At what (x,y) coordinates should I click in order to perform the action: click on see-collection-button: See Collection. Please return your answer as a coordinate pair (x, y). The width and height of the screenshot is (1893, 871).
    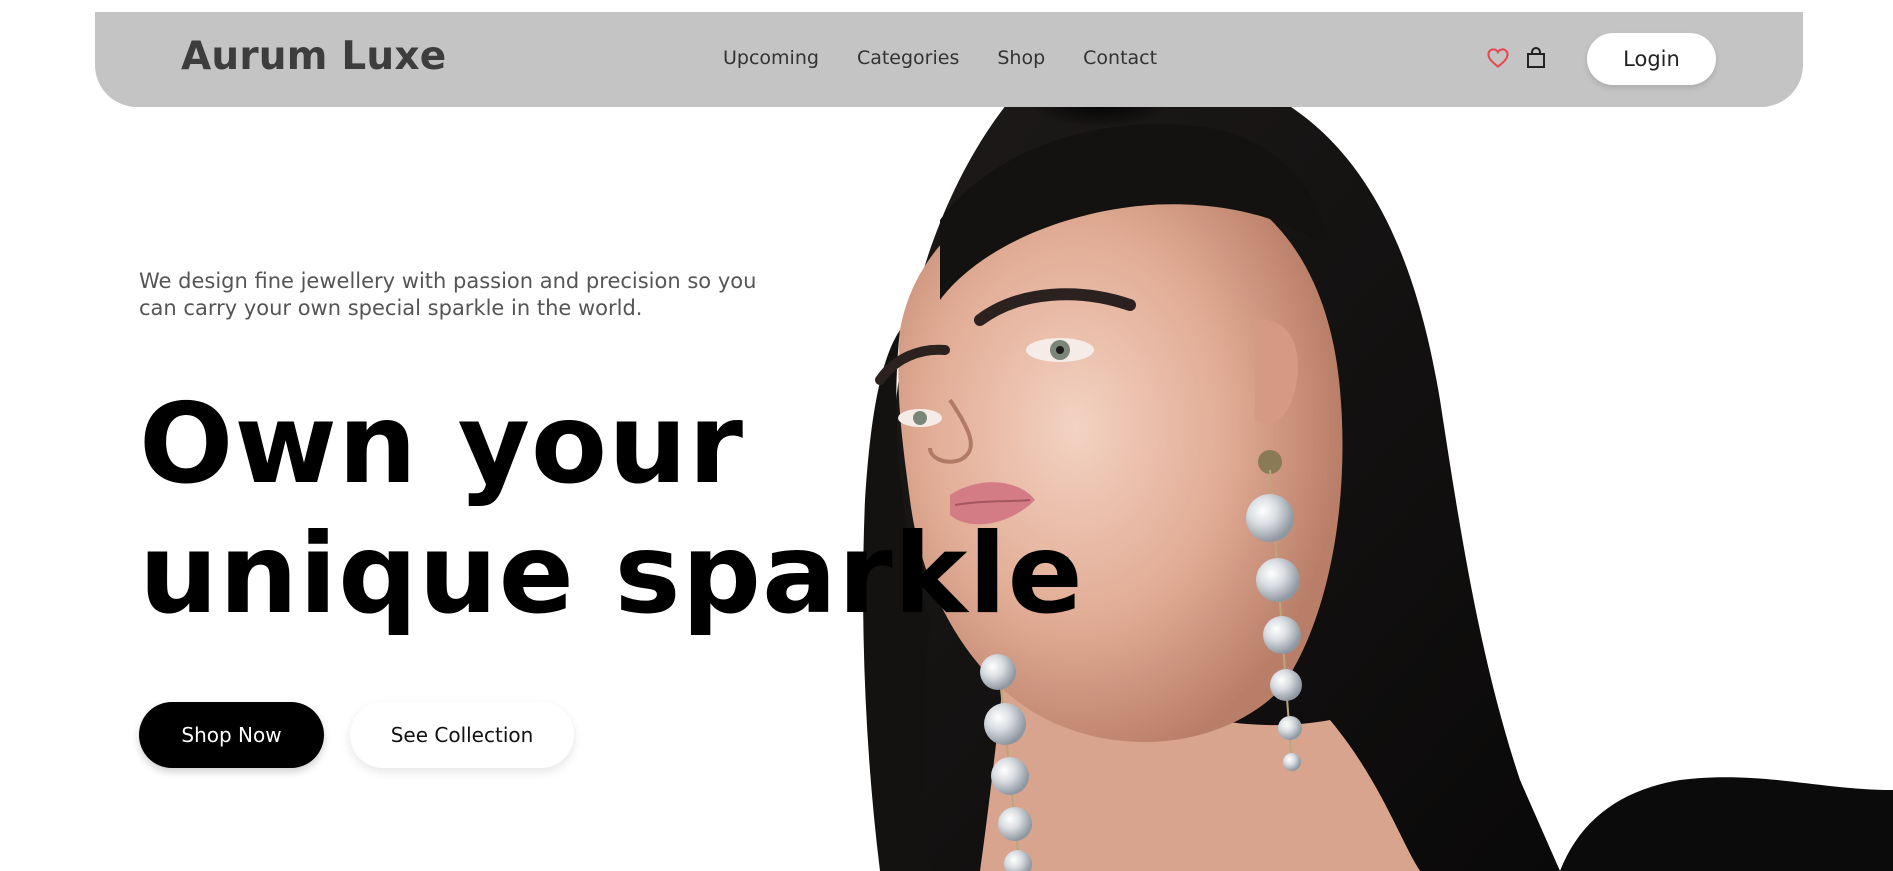
    Looking at the image, I should click on (462, 735).